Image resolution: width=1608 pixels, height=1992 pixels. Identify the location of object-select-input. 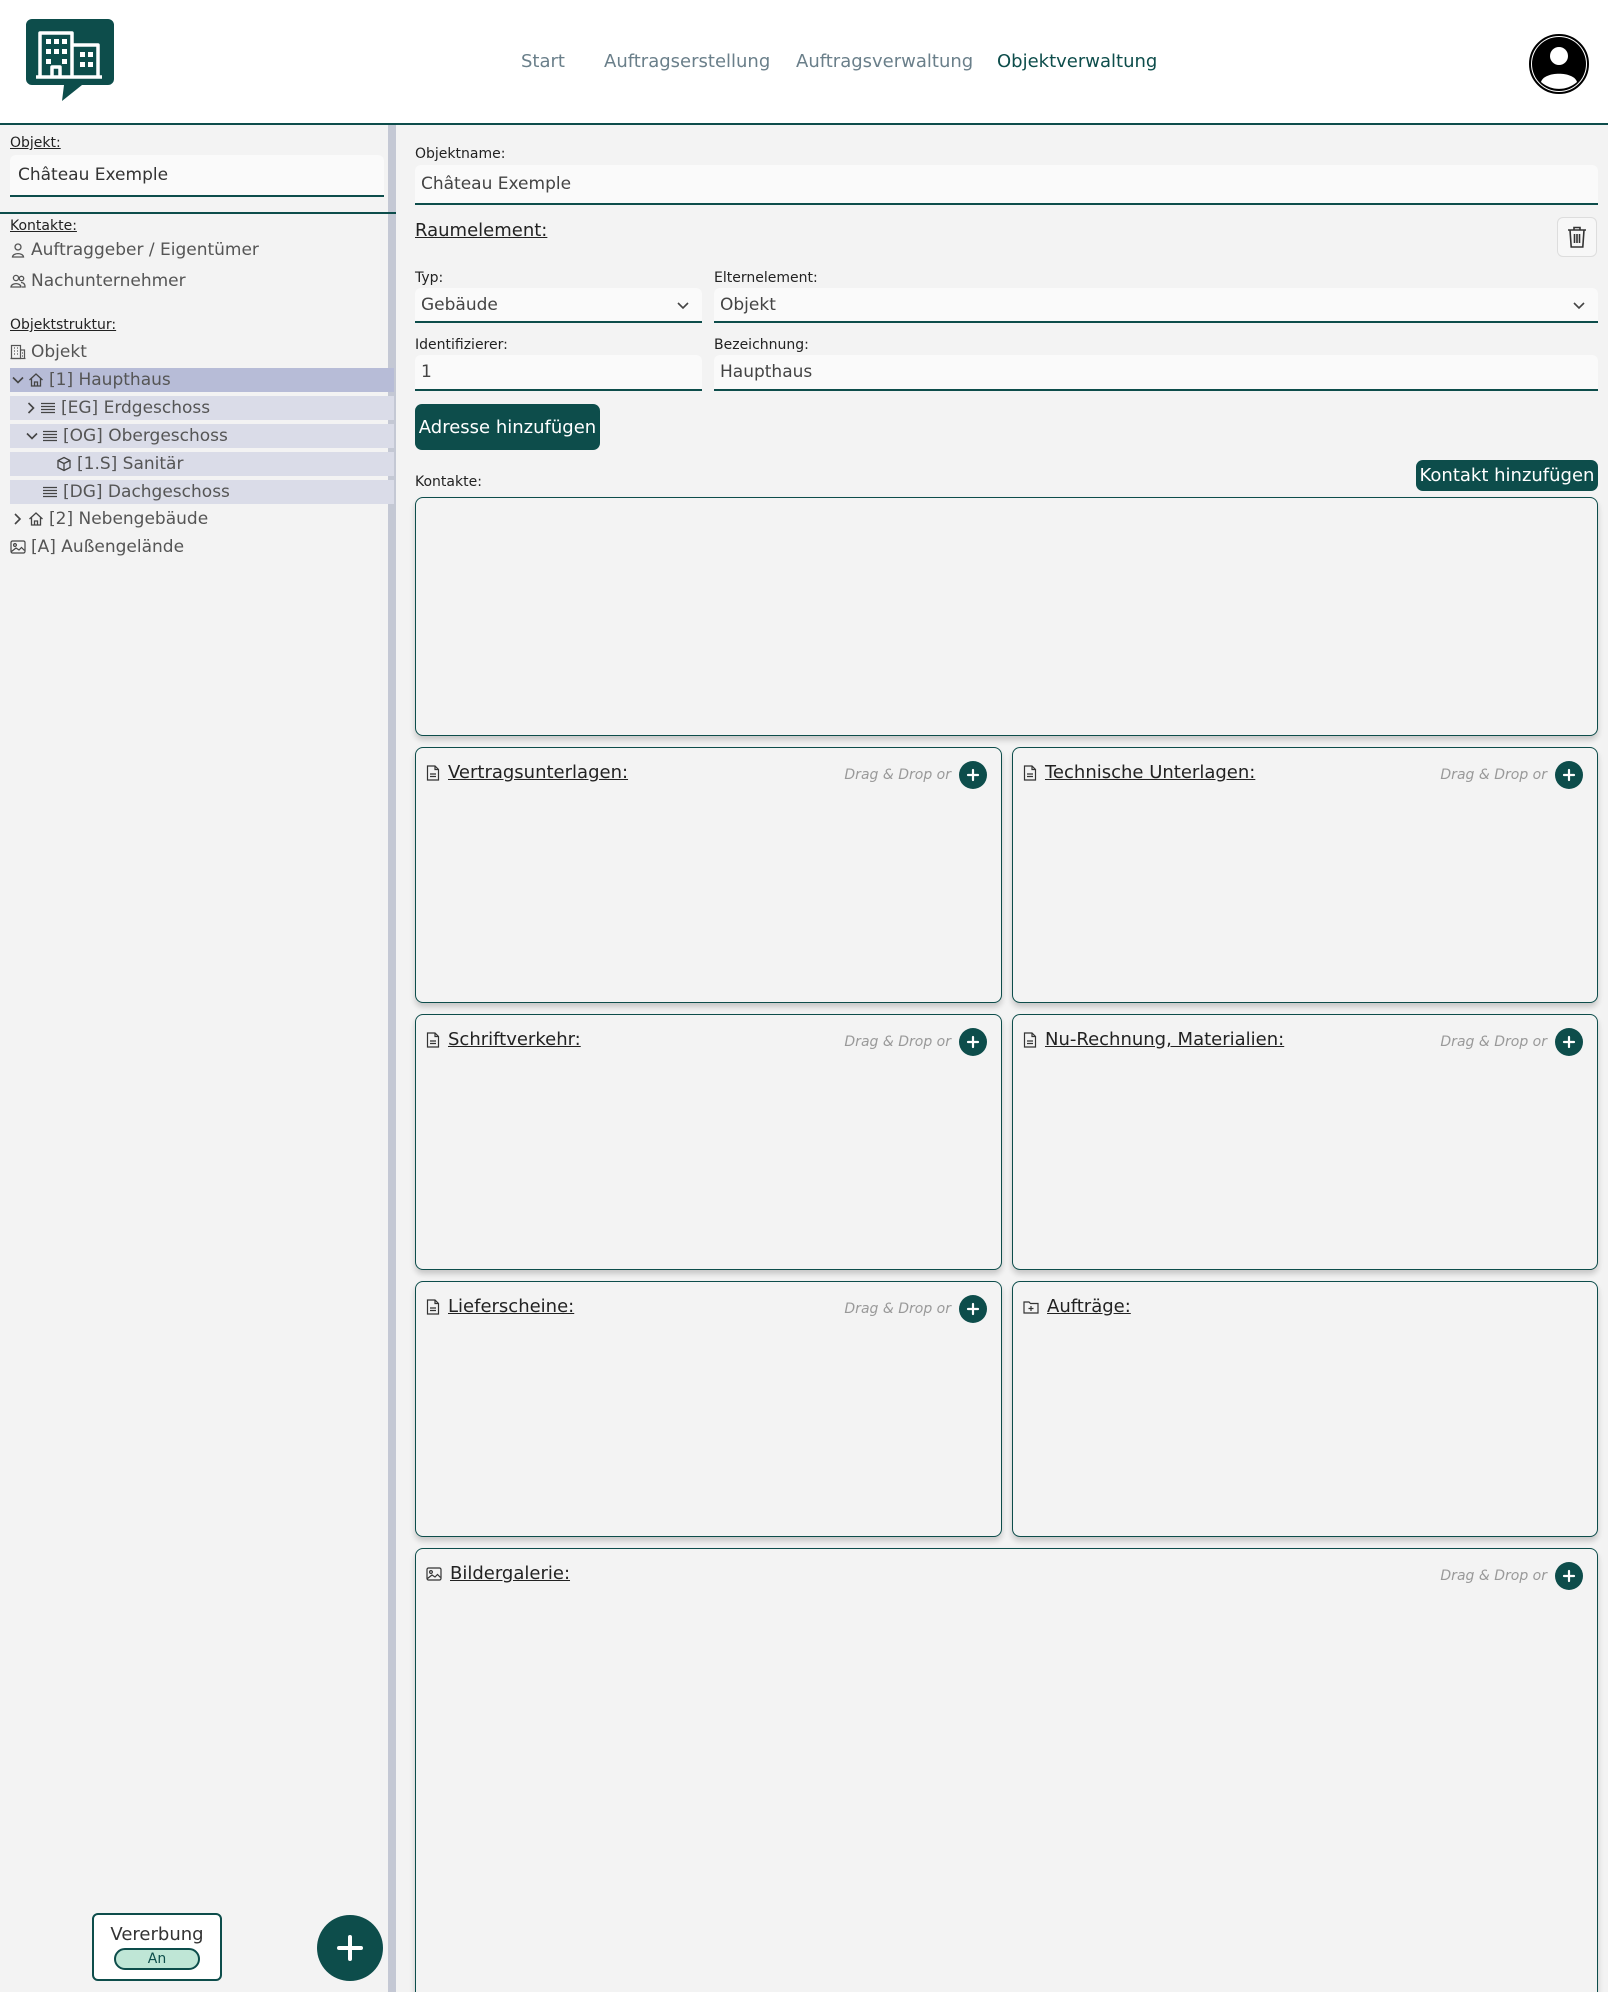
(197, 176).